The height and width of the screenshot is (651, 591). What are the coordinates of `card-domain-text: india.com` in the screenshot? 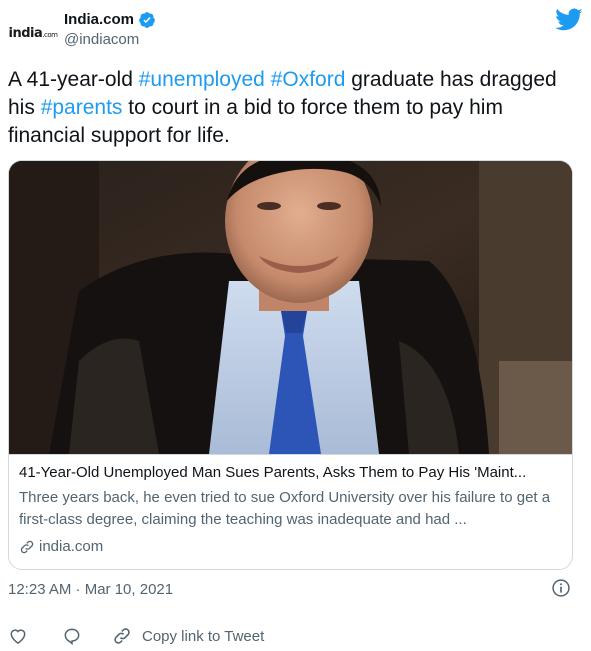 It's located at (71, 547).